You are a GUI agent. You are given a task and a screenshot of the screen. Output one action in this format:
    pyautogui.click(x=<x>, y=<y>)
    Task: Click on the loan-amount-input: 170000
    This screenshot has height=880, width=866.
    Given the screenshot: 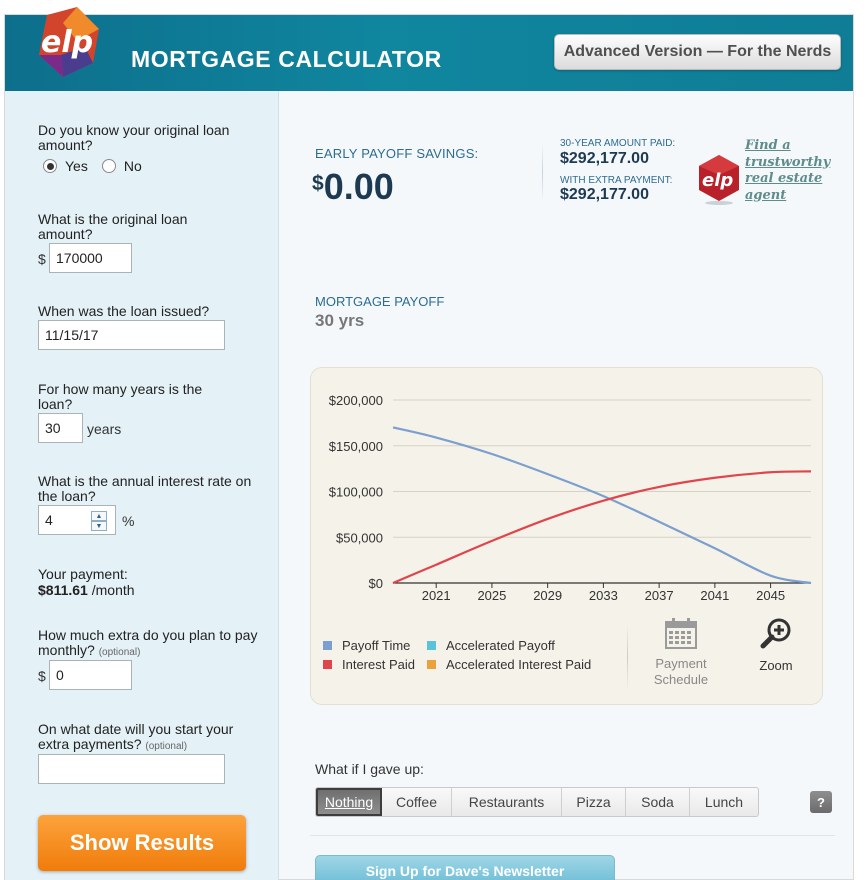 What is the action you would take?
    pyautogui.click(x=90, y=258)
    